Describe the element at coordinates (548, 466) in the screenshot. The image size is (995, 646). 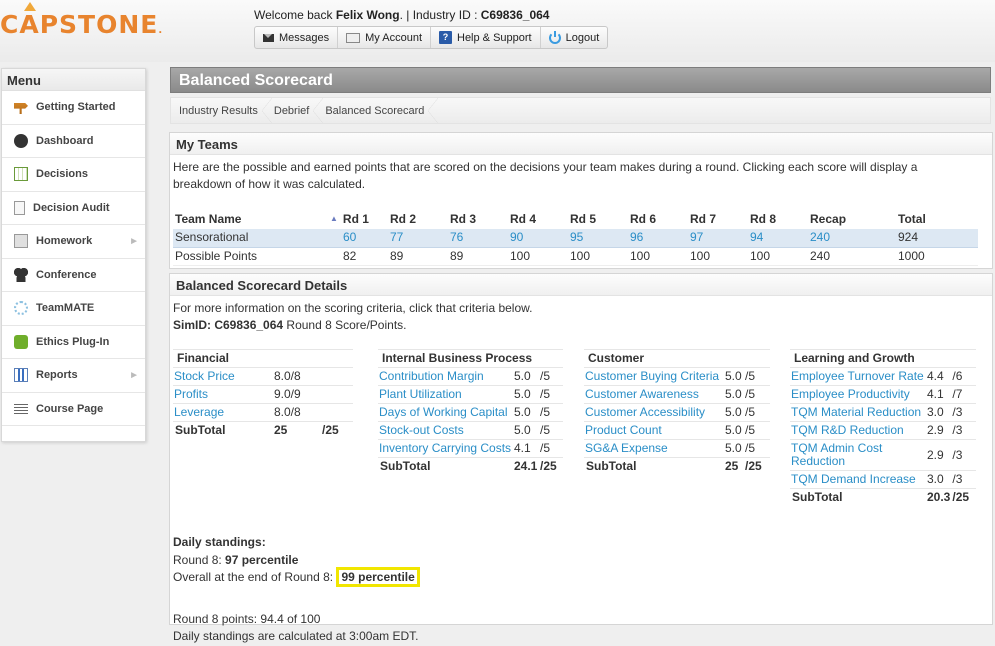
I see `subtotal-max: /25` at that location.